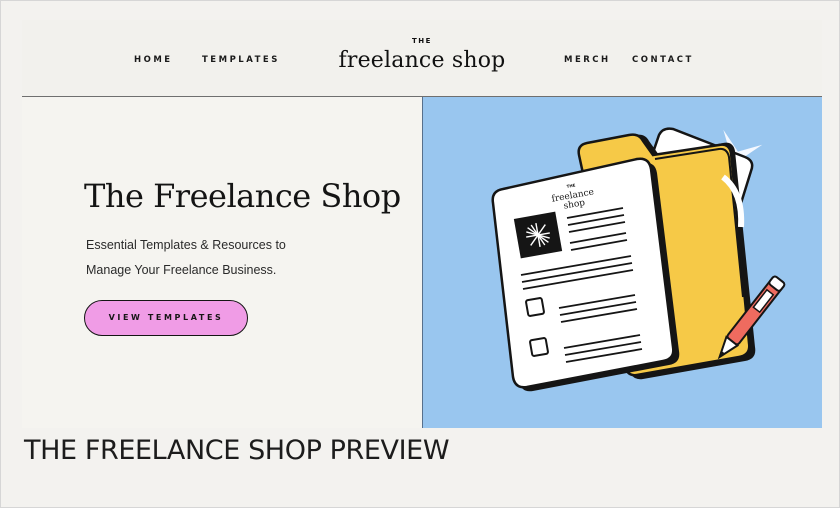 The image size is (840, 508). What do you see at coordinates (186, 245) in the screenshot?
I see `hero-subtitle-line-1: Essential Templates & Resources to` at bounding box center [186, 245].